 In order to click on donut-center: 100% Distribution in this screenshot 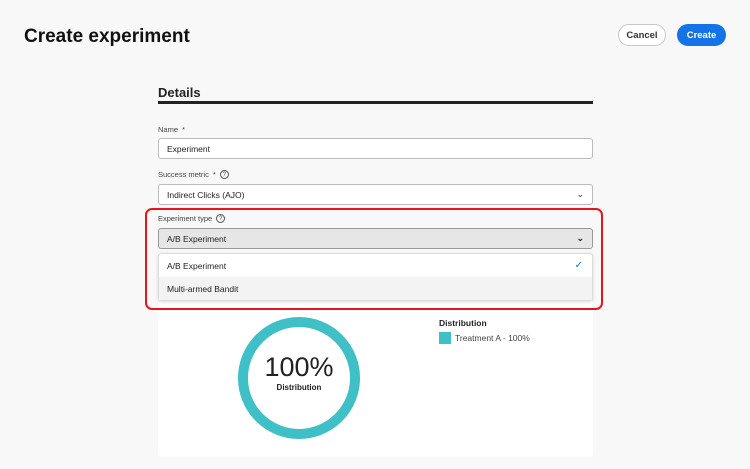, I will do `click(299, 372)`.